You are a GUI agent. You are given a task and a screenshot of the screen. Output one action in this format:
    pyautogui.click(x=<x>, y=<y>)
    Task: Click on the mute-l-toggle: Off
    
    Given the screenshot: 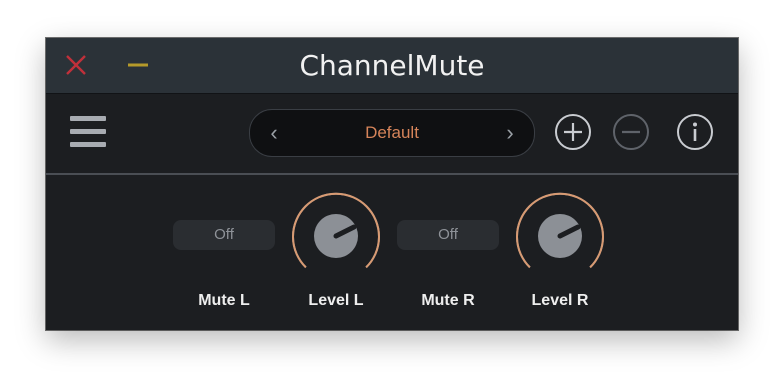 What is the action you would take?
    pyautogui.click(x=224, y=235)
    